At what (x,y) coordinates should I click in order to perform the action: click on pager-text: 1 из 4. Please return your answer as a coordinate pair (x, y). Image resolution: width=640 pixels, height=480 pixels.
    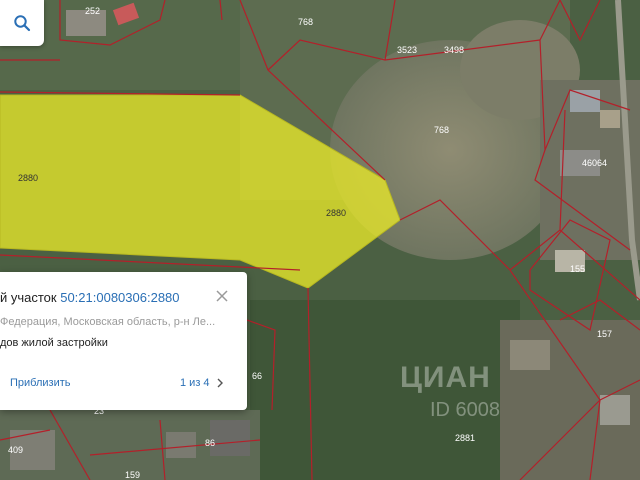
    Looking at the image, I should click on (195, 383).